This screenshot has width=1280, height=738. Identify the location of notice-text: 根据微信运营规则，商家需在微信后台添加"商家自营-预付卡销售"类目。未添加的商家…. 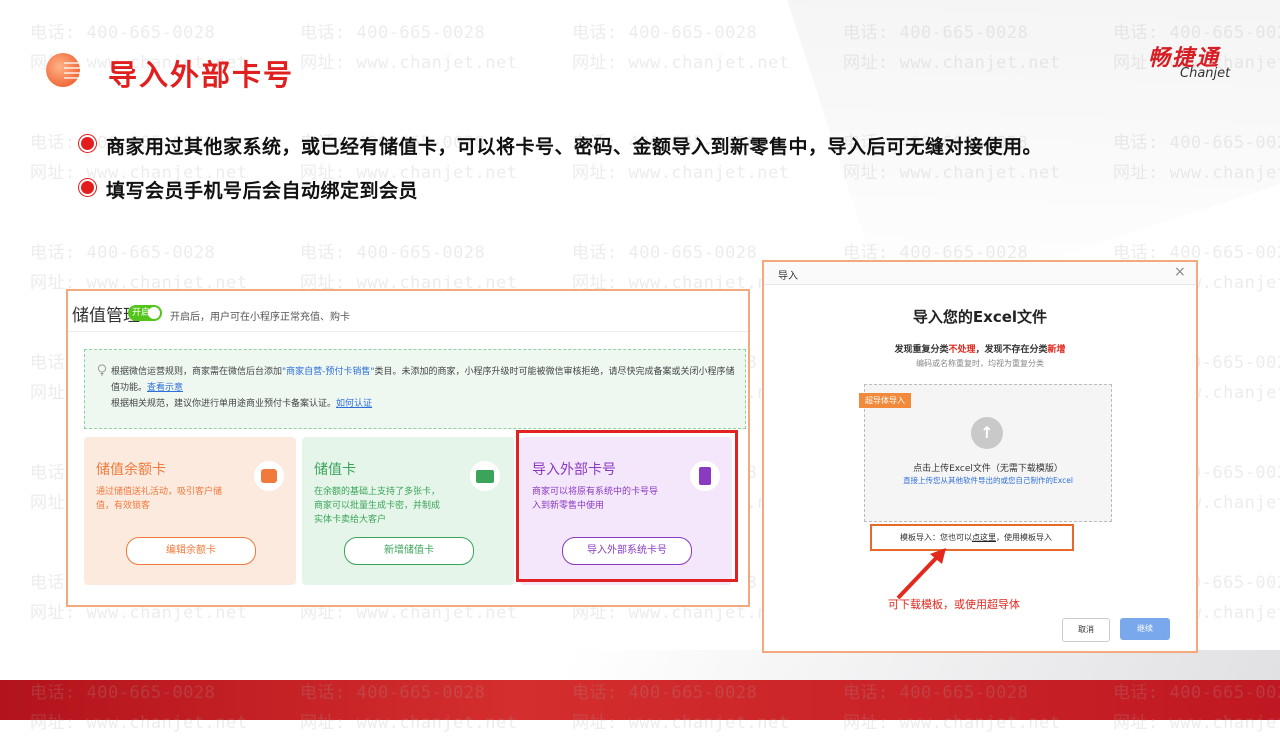
(426, 388).